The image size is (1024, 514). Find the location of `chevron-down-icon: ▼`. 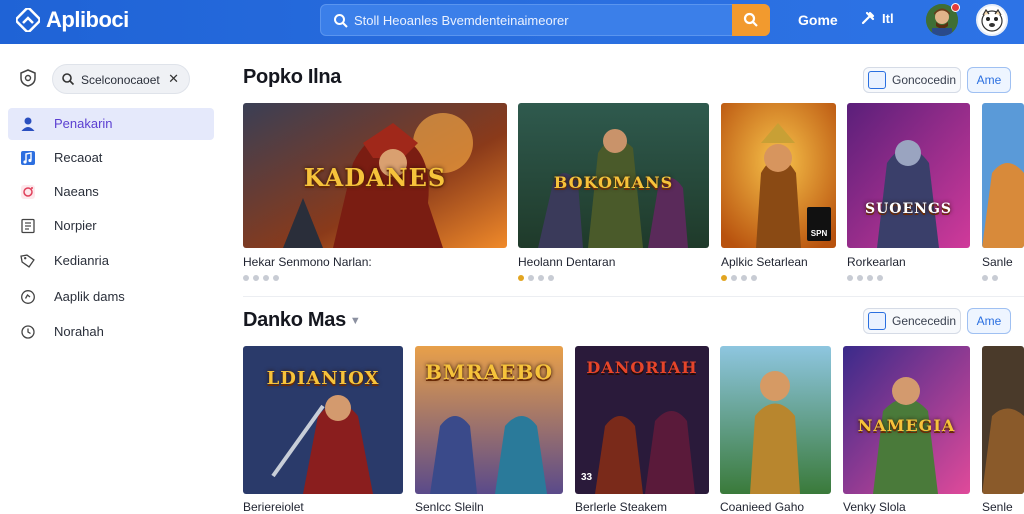

chevron-down-icon: ▼ is located at coordinates (355, 321).